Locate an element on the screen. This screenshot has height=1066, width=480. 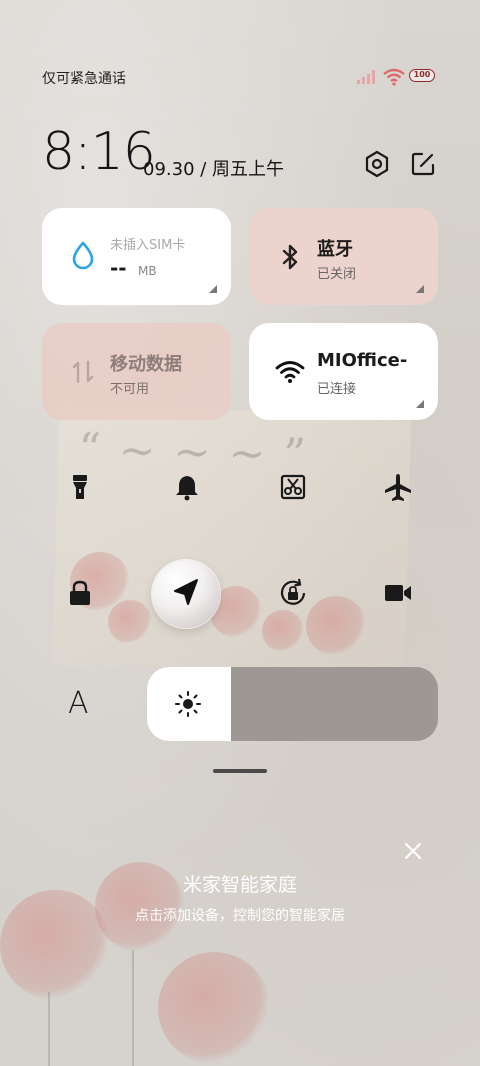
silent-toggle is located at coordinates (187, 487).